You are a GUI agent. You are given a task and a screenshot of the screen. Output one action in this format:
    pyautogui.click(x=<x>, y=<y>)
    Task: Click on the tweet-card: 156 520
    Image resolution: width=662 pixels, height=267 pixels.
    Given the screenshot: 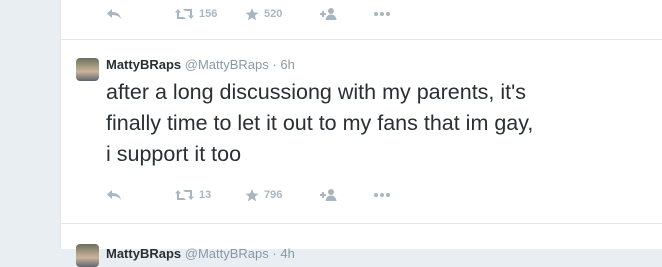 What is the action you would take?
    pyautogui.click(x=361, y=20)
    